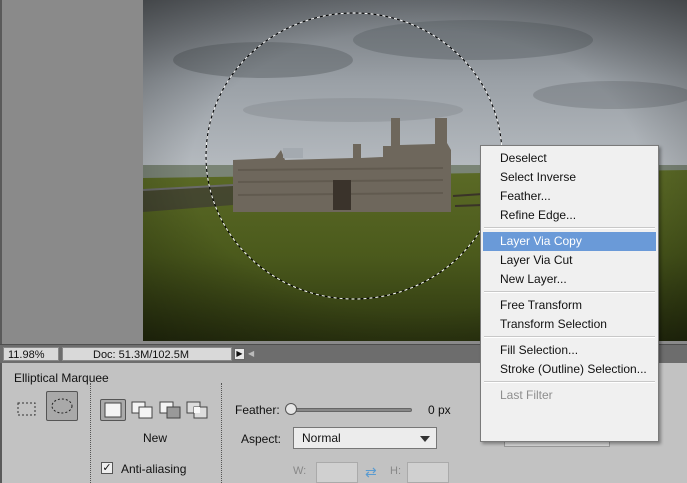 The image size is (687, 483). Describe the element at coordinates (253, 354) in the screenshot. I see `scroll-left-arrow-icon: ◀` at that location.